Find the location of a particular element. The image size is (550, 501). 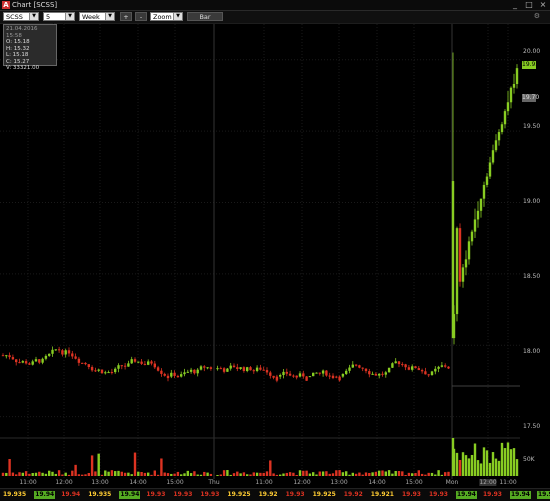

zoom-select: Zoom ▼ is located at coordinates (166, 16).